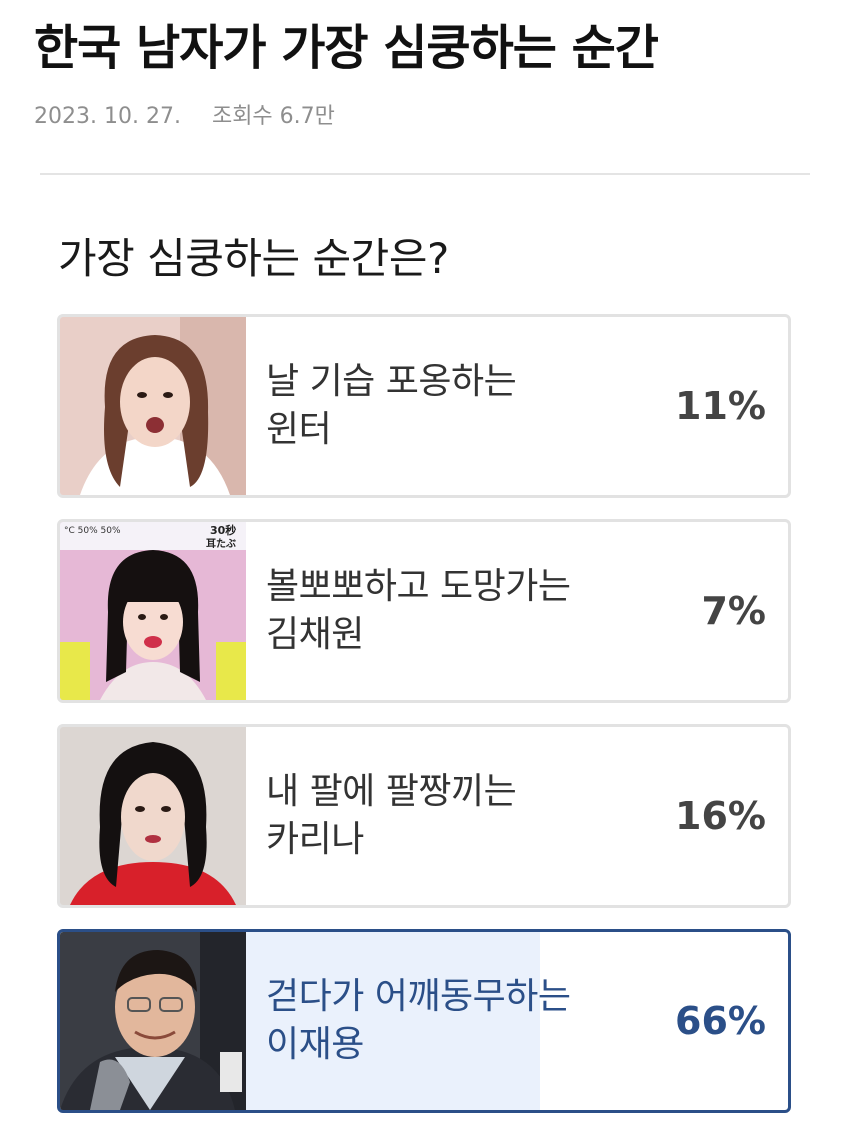 Image resolution: width=850 pixels, height=1133 pixels. Describe the element at coordinates (733, 611) in the screenshot. I see `option-percent: 7%` at that location.